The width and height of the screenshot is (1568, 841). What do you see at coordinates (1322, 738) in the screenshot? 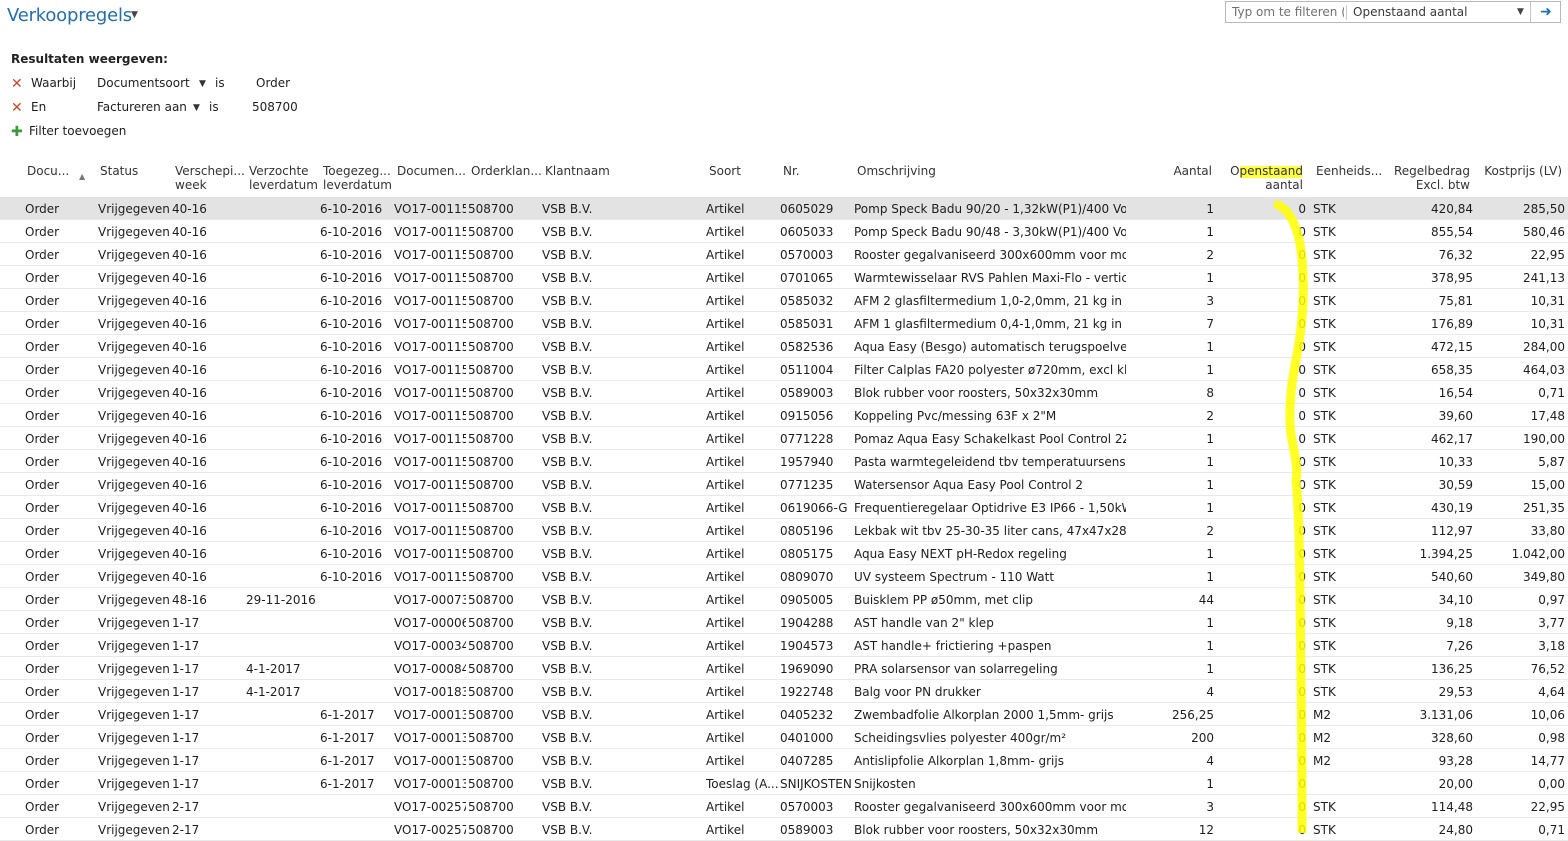
I see `cell-unit: M2` at bounding box center [1322, 738].